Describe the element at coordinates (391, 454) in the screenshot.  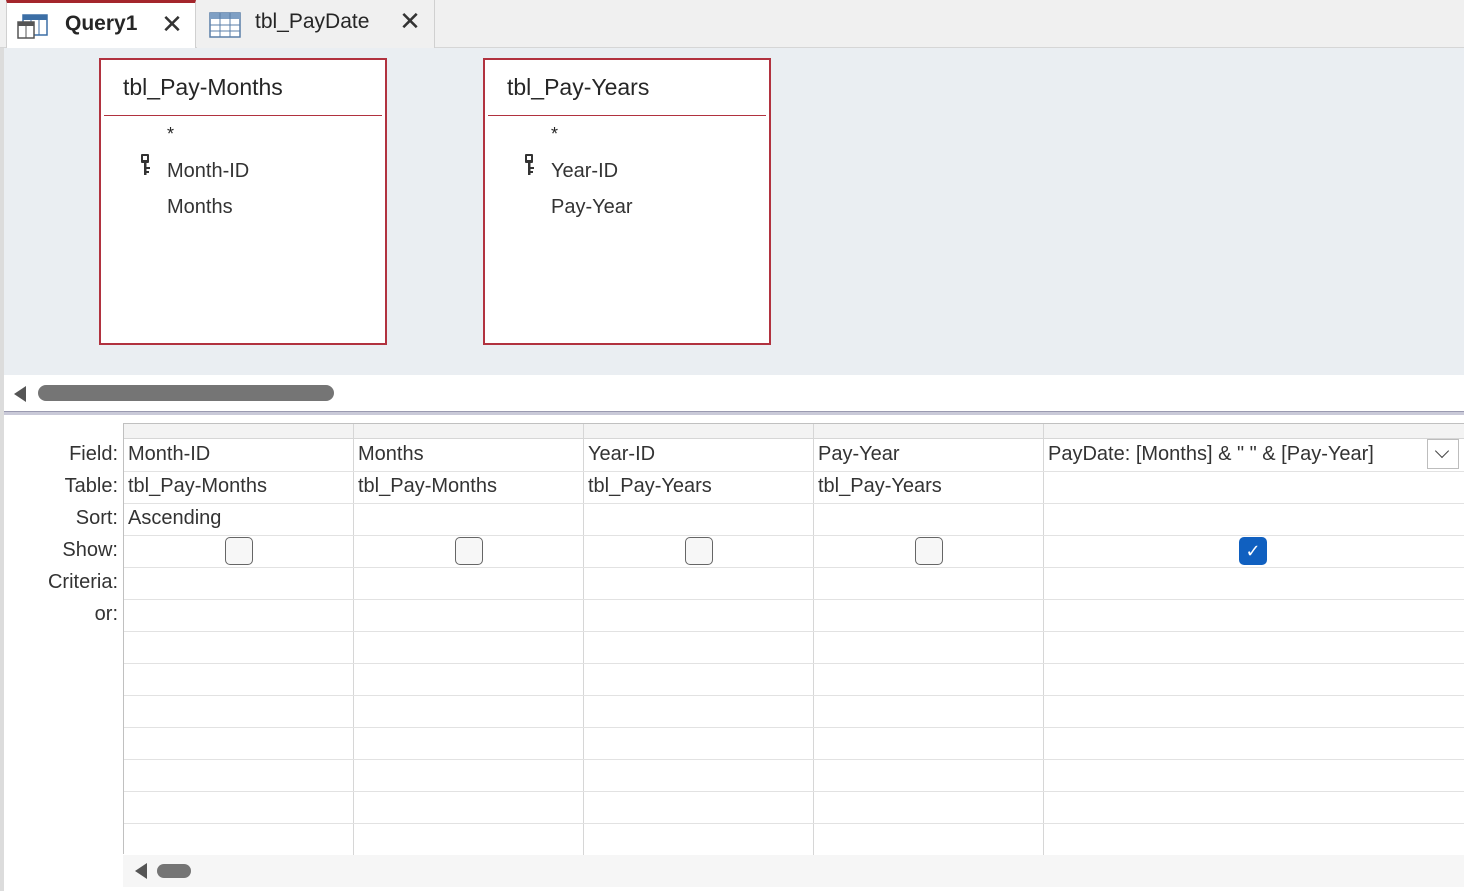
I see `grid-field-cell: Months` at that location.